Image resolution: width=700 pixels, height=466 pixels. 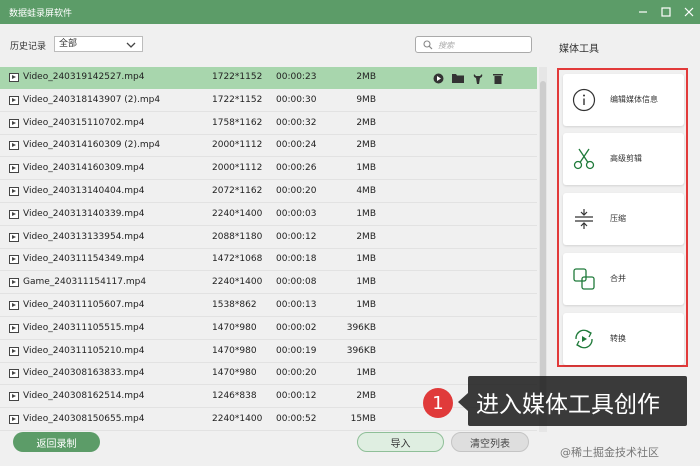 I want to click on tool-compress: 压缩, so click(x=623, y=219).